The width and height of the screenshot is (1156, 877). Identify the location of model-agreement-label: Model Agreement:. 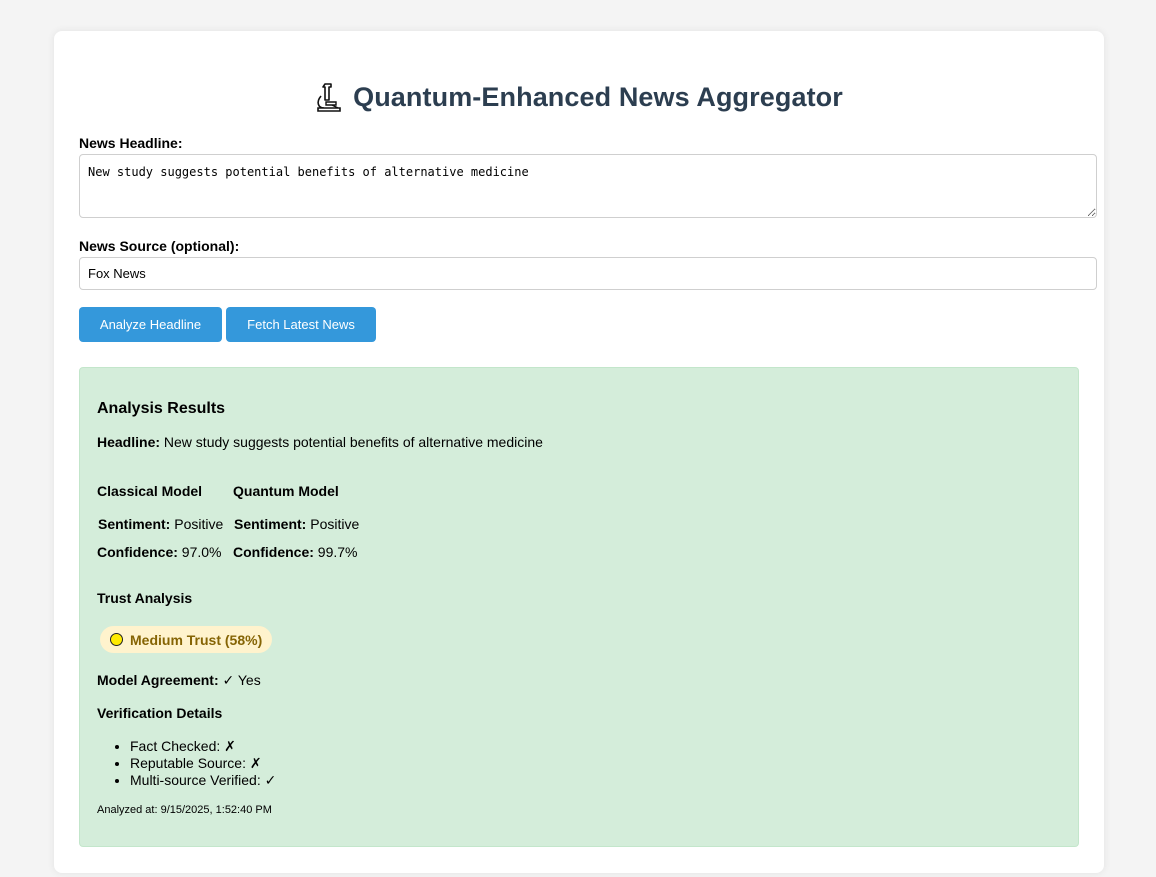
(158, 680).